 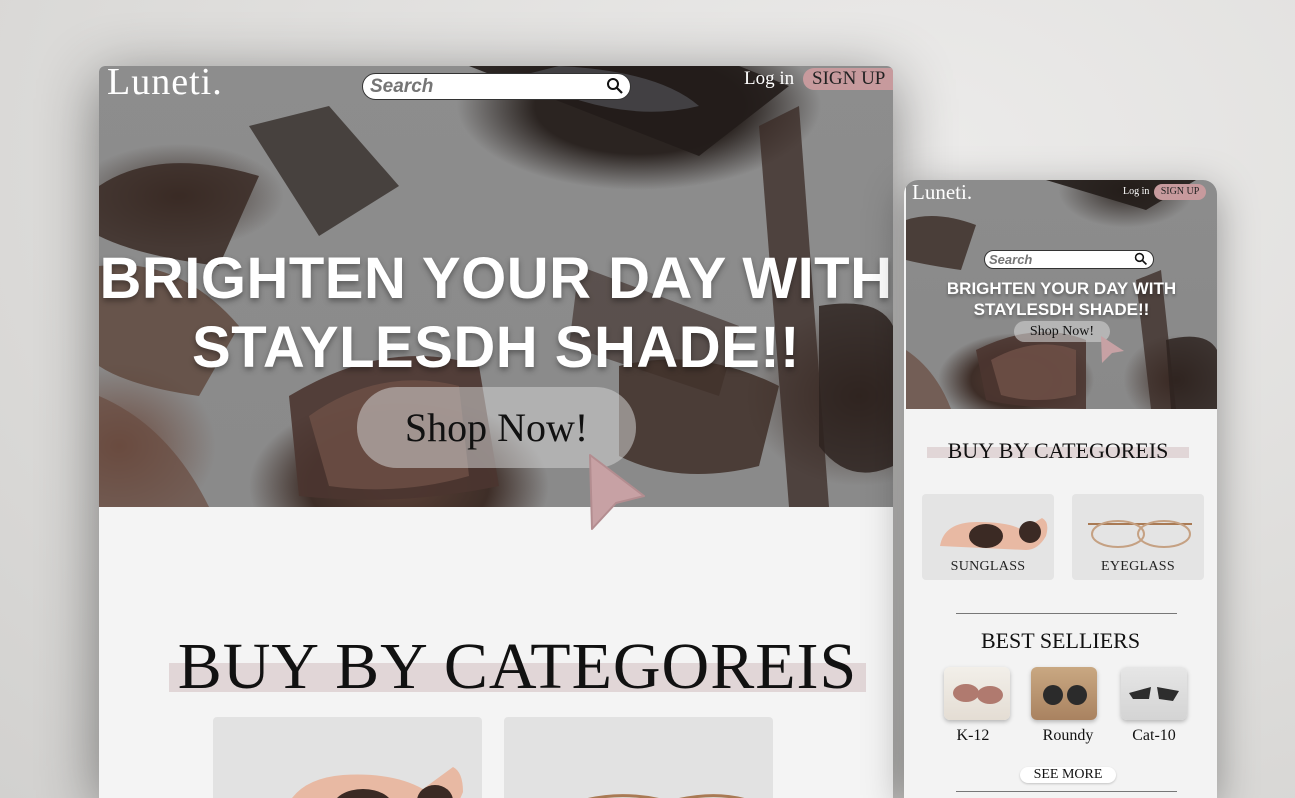 I want to click on mobile-category-label: EYEGLASS, so click(x=1138, y=566).